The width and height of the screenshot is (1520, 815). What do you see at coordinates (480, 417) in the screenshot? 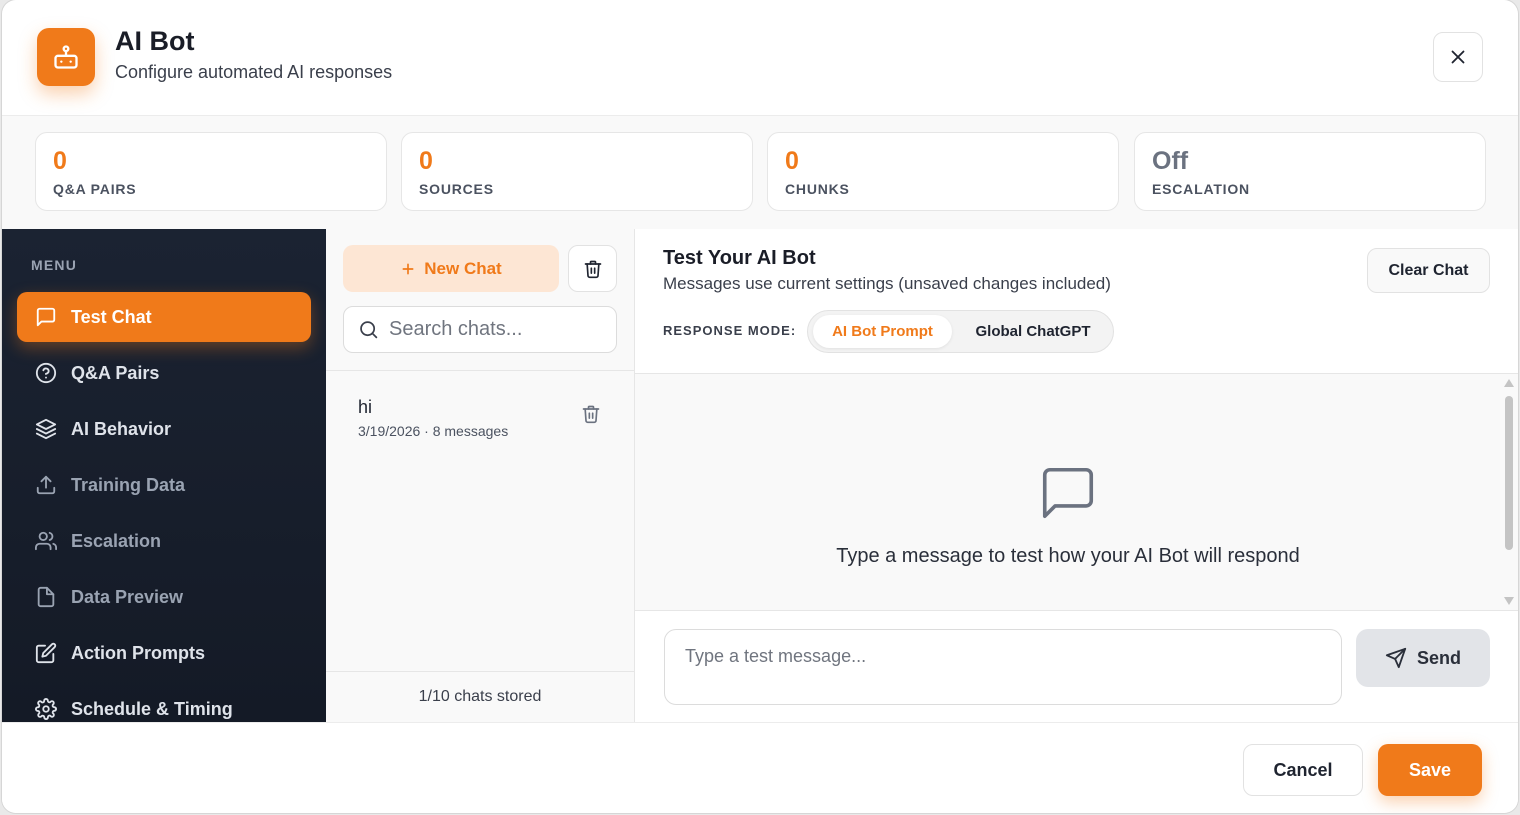
I see `chat-list-item: hi 3/19/2026 · 8 messages` at bounding box center [480, 417].